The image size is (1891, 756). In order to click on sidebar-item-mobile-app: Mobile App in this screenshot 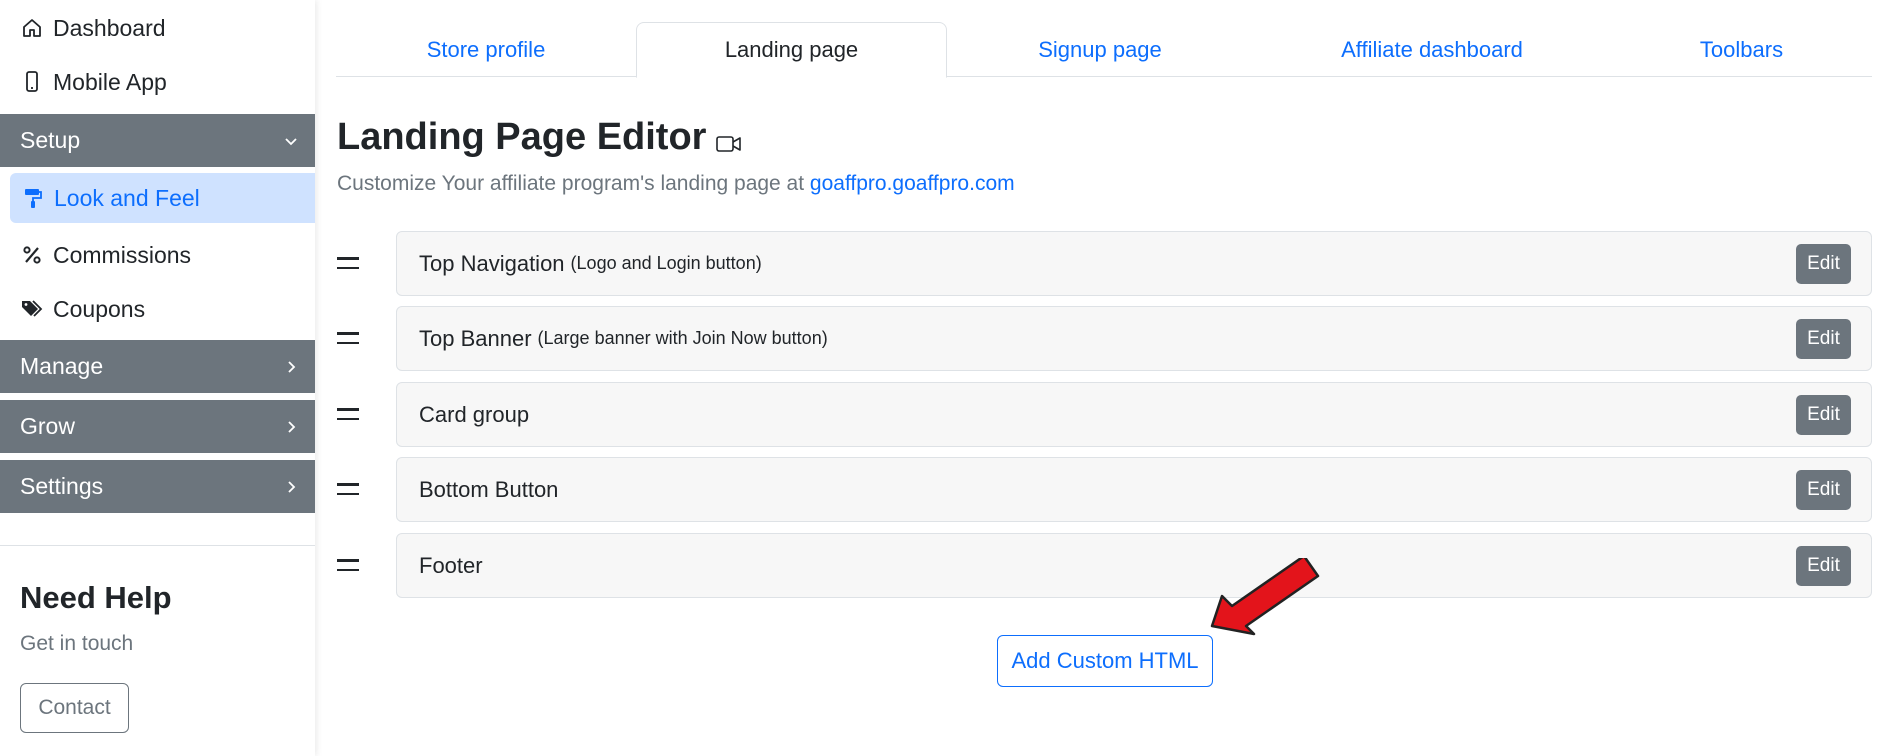, I will do `click(157, 82)`.